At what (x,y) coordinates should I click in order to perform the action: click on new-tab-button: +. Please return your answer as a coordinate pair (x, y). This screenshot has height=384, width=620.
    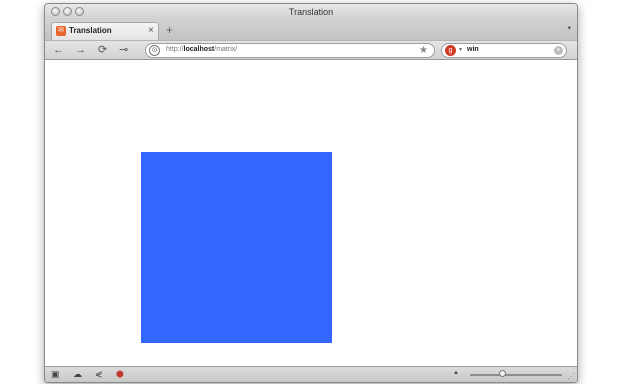
    Looking at the image, I should click on (169, 30).